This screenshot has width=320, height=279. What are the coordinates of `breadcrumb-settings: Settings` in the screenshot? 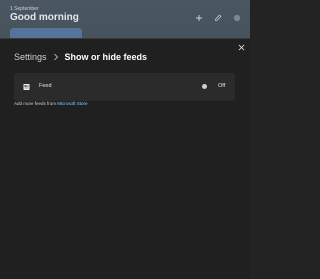 It's located at (30, 57).